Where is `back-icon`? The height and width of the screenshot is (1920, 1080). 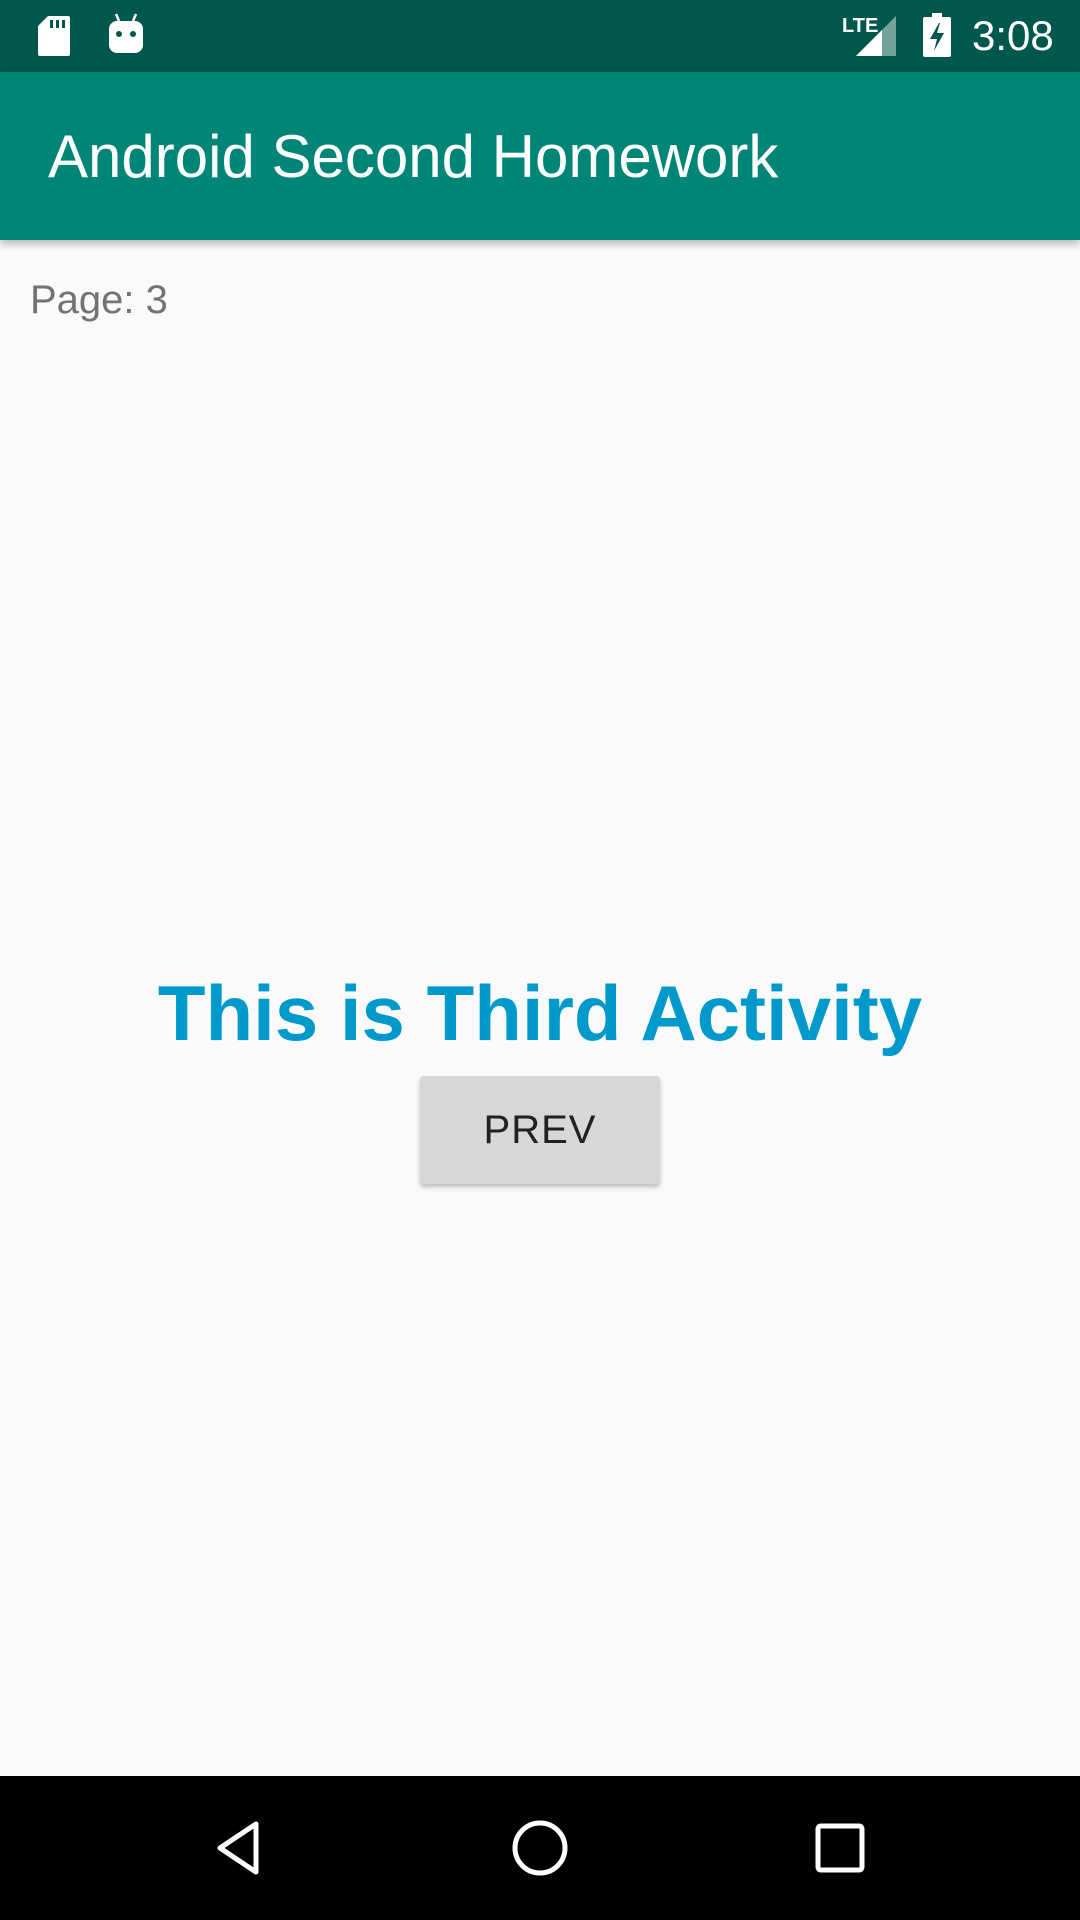
back-icon is located at coordinates (240, 1848).